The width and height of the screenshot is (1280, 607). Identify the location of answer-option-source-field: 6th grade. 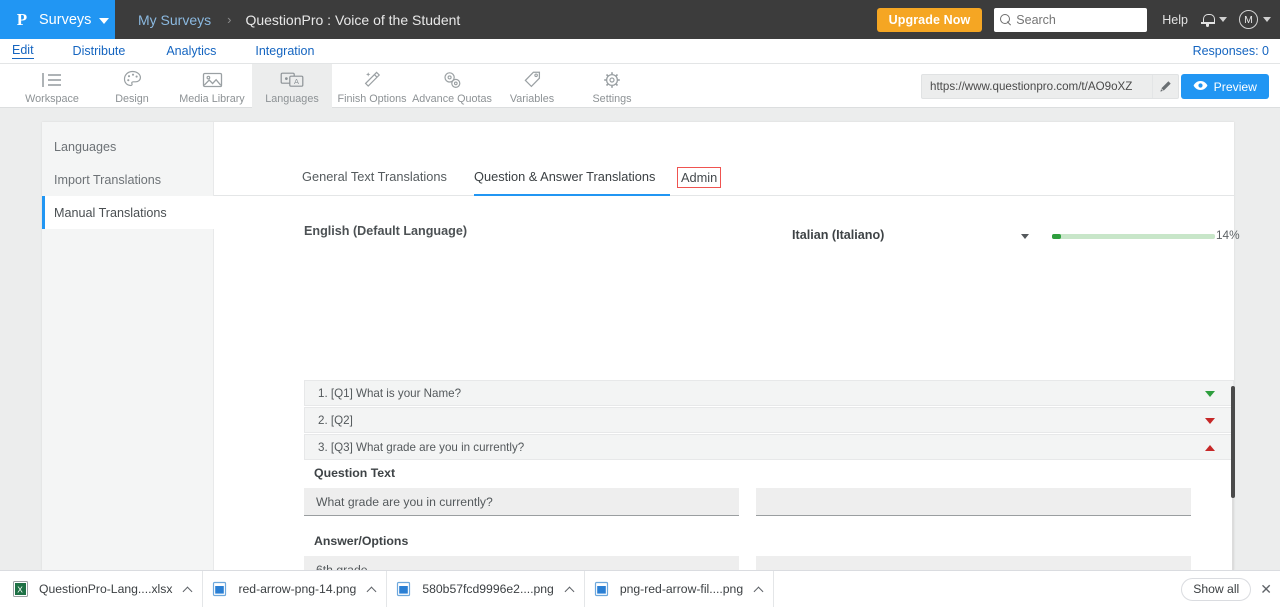
(521, 563).